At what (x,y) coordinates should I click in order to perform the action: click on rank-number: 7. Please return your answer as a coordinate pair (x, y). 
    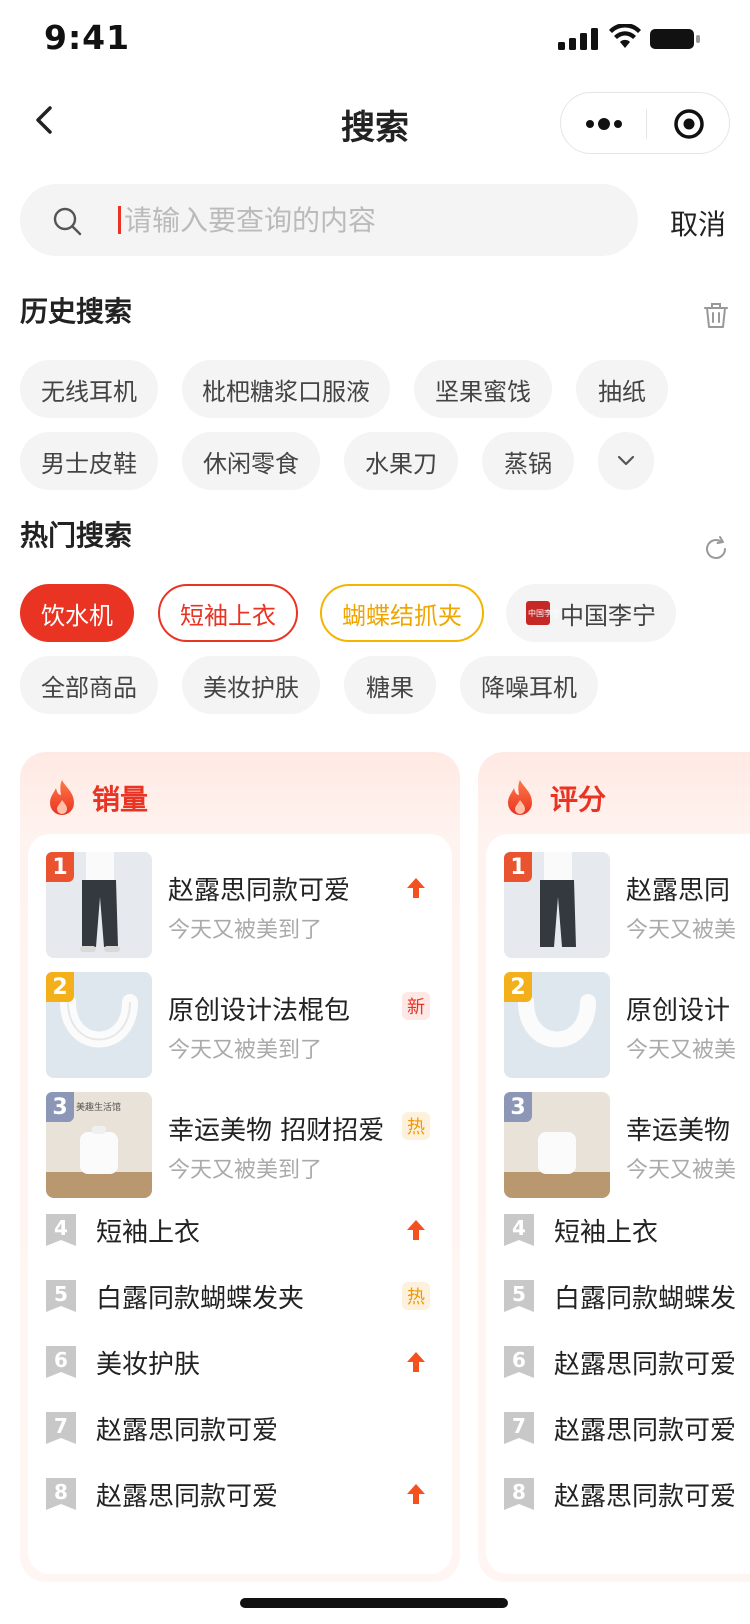
    Looking at the image, I should click on (61, 1426).